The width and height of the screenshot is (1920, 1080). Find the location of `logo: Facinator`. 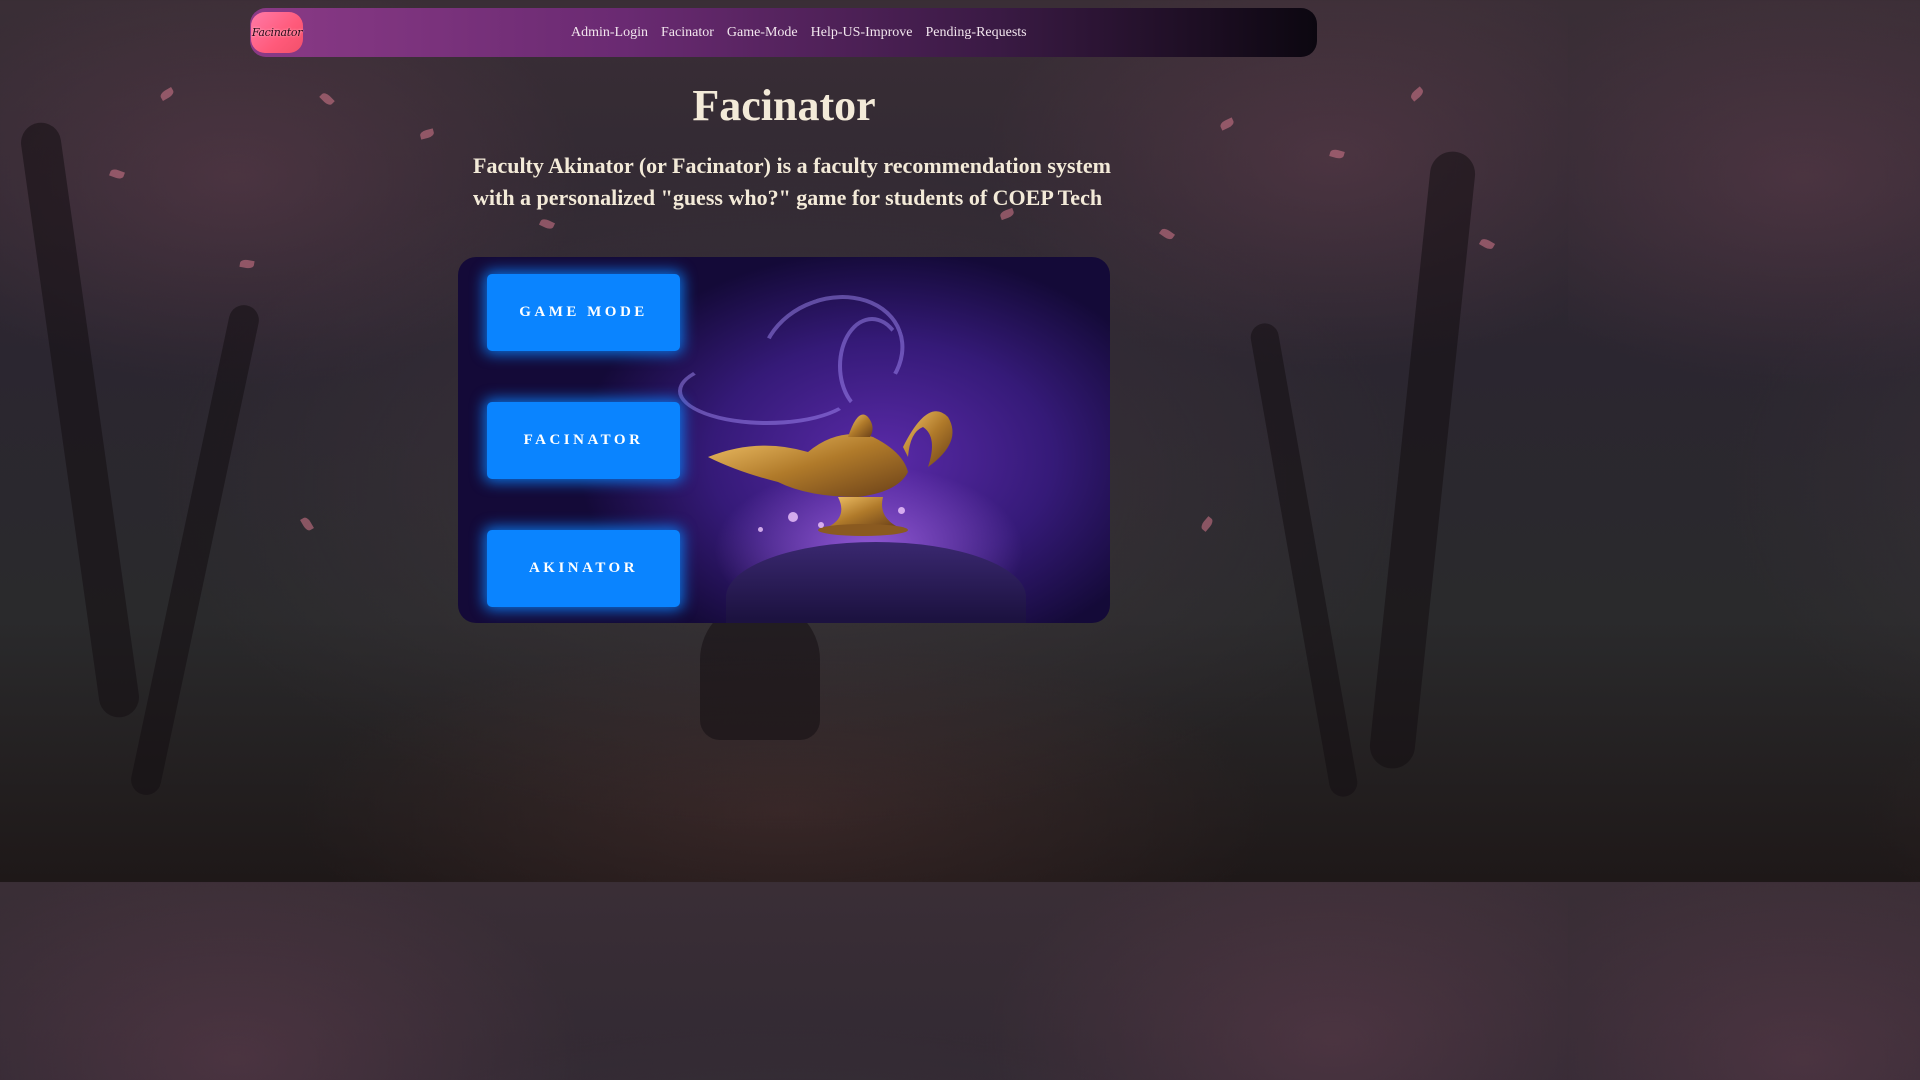

logo: Facinator is located at coordinates (277, 32).